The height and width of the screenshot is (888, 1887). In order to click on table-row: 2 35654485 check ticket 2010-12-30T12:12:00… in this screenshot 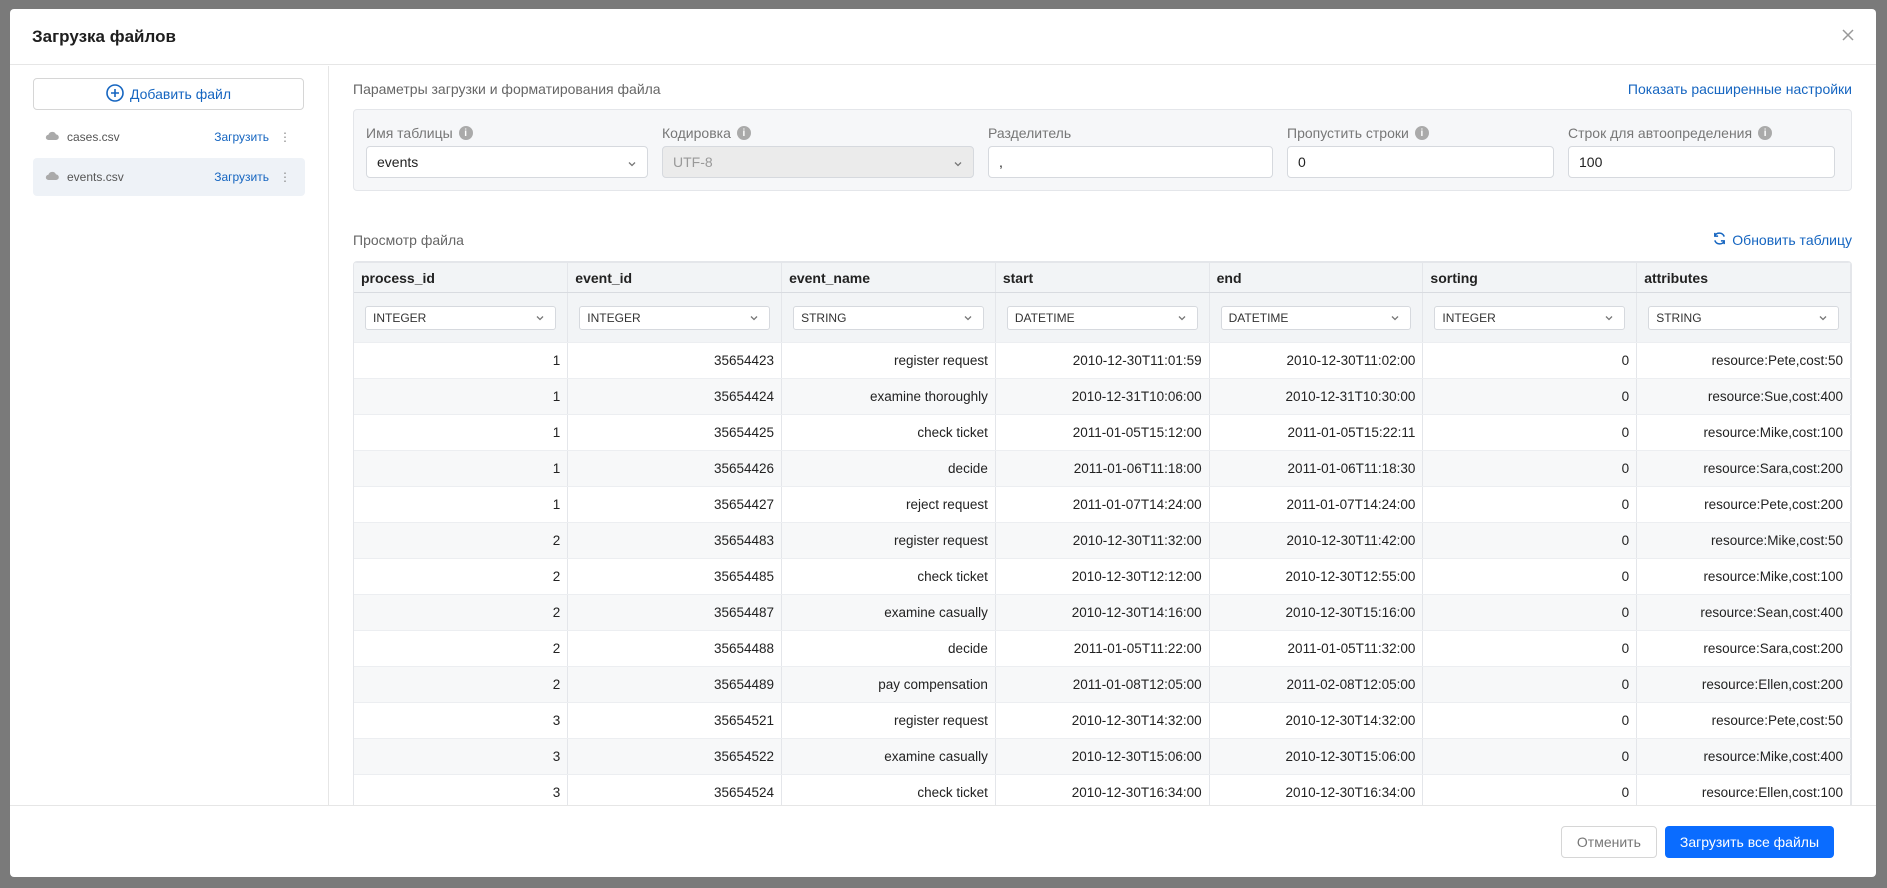, I will do `click(1102, 576)`.